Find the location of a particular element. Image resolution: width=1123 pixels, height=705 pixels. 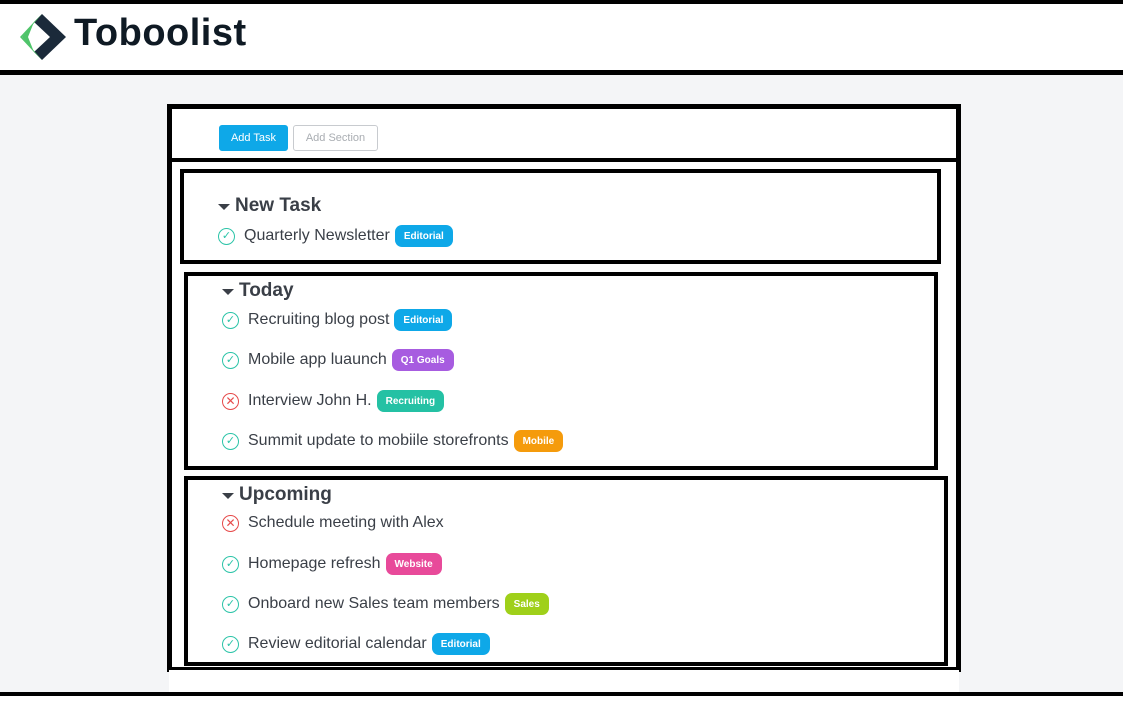

section-header: Today is located at coordinates (258, 291).